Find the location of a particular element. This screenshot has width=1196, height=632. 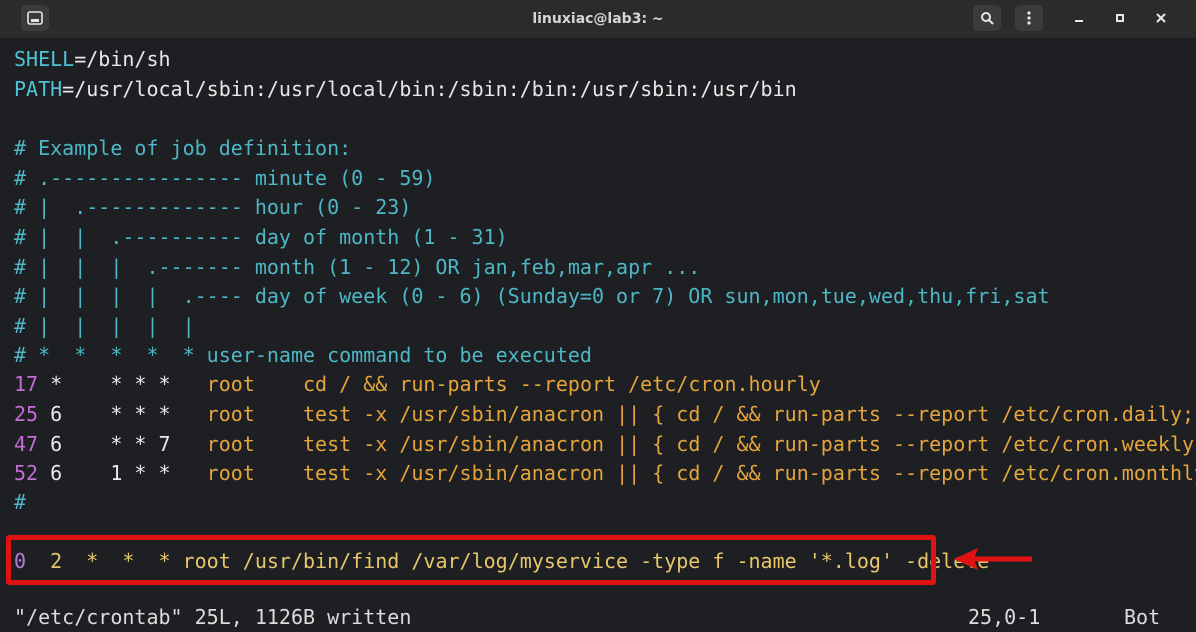

shell-key: SHELL is located at coordinates (44, 59).